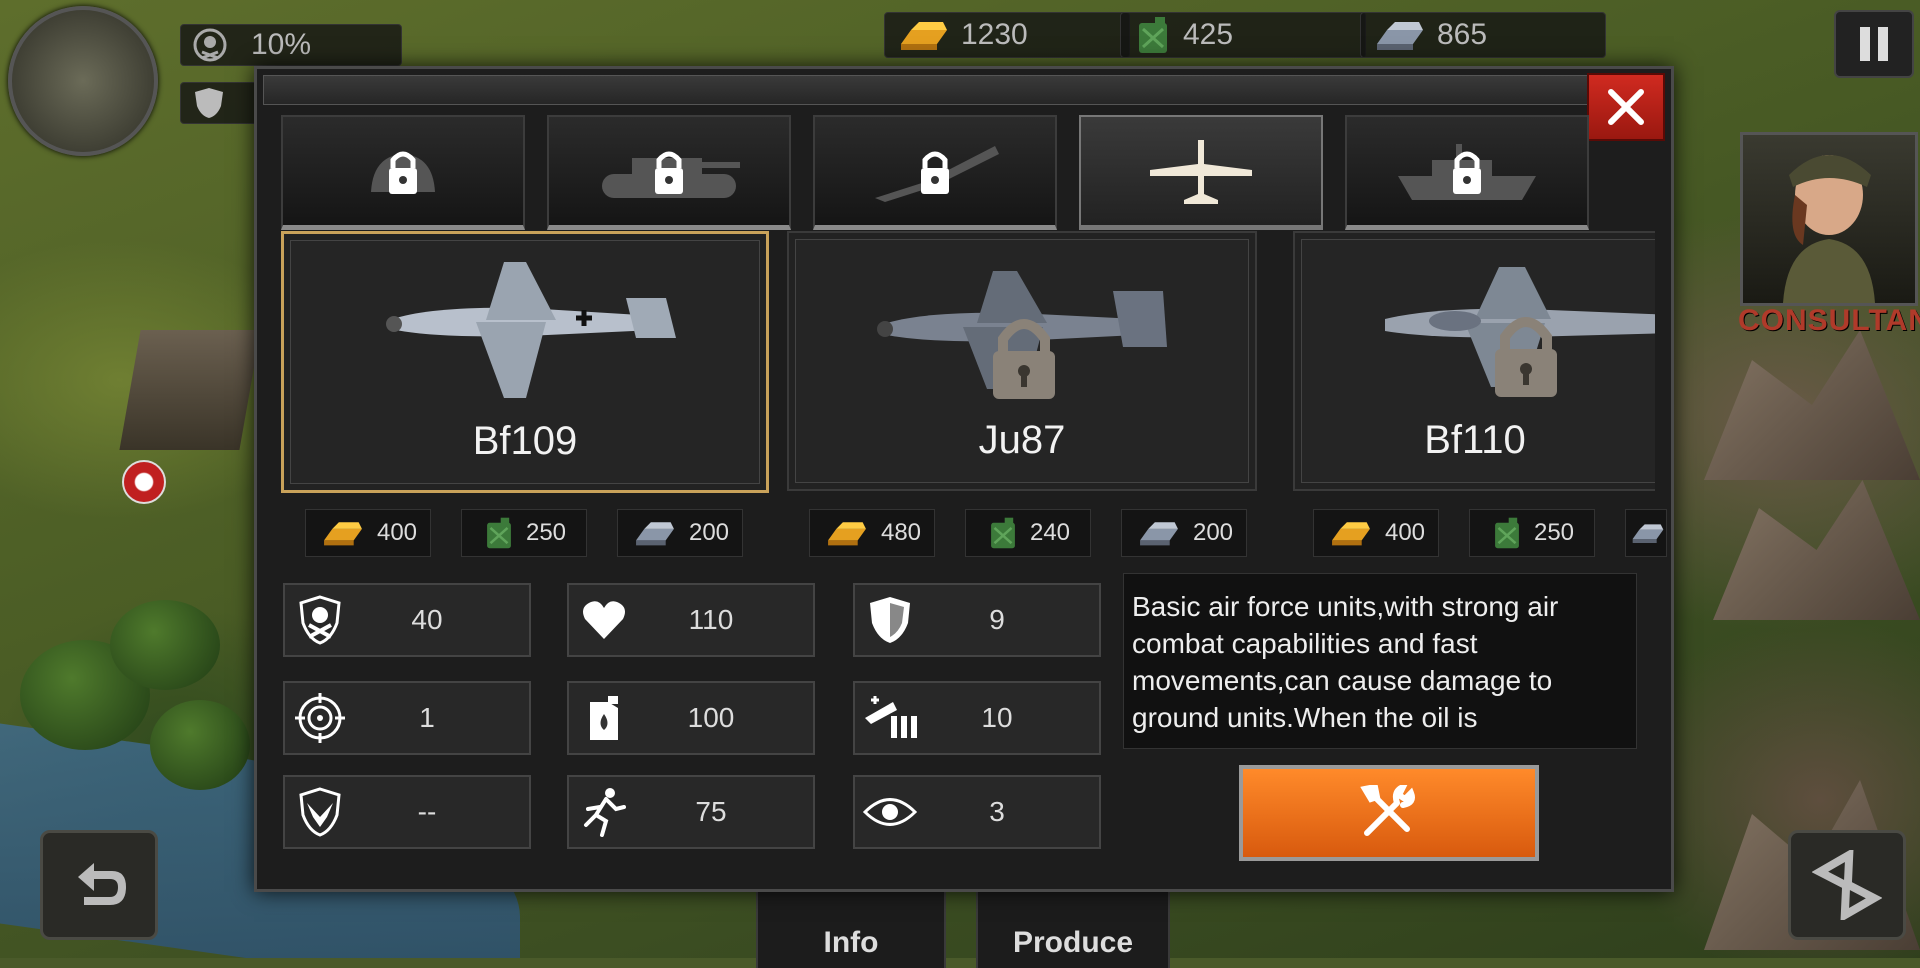 The image size is (1920, 968). What do you see at coordinates (1243, 35) in the screenshot?
I see `oil-resource: 425` at bounding box center [1243, 35].